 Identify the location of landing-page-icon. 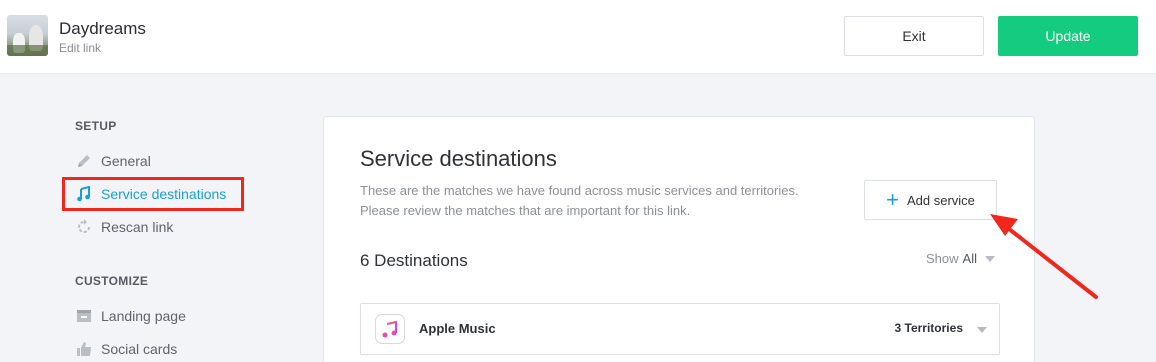
(84, 316).